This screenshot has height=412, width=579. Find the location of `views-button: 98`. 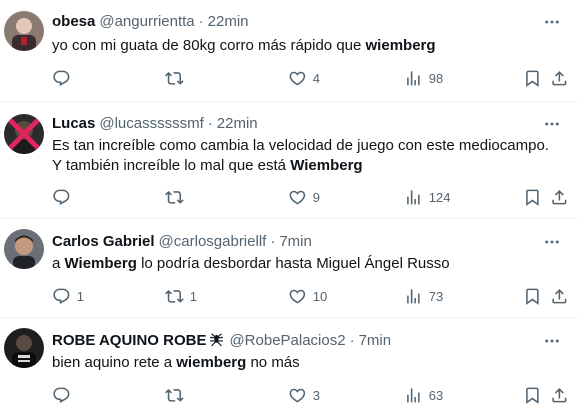

views-button: 98 is located at coordinates (423, 78).